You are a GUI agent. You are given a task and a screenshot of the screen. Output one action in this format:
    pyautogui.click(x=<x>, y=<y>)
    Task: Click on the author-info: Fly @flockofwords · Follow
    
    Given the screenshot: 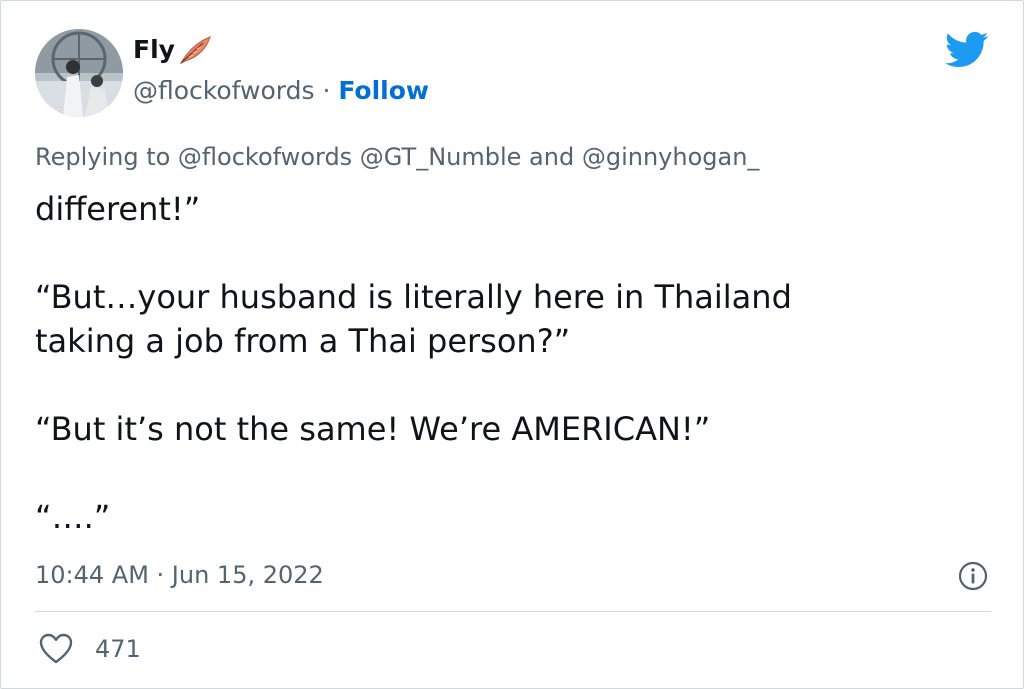 What is the action you would take?
    pyautogui.click(x=281, y=70)
    